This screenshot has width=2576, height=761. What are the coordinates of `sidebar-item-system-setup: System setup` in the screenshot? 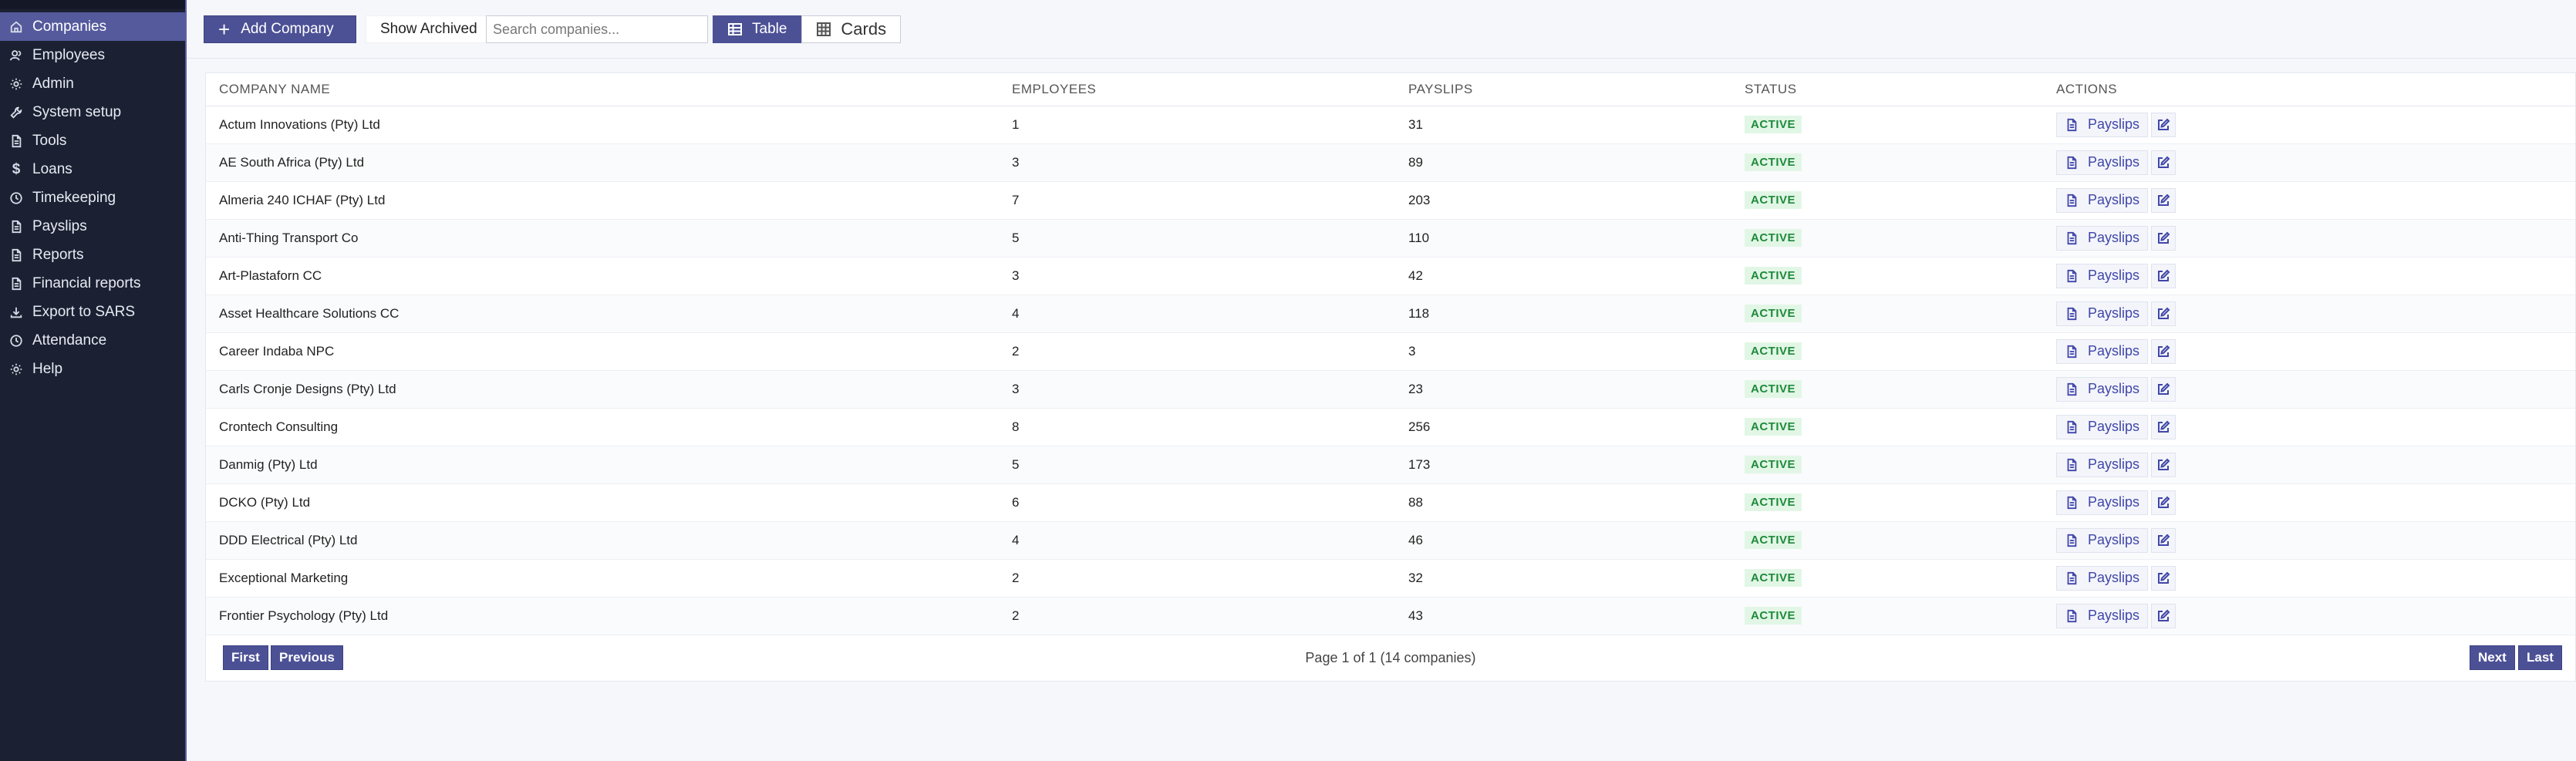 It's located at (92, 112).